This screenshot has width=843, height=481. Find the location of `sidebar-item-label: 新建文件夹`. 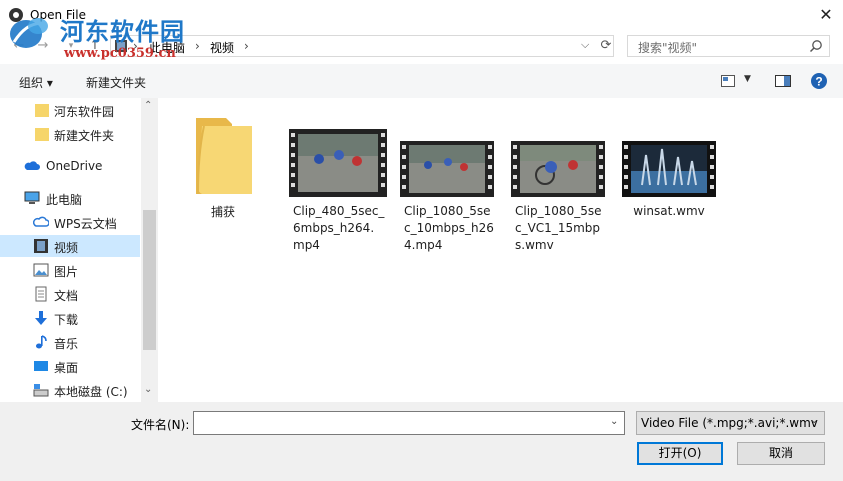

sidebar-item-label: 新建文件夹 is located at coordinates (84, 136).